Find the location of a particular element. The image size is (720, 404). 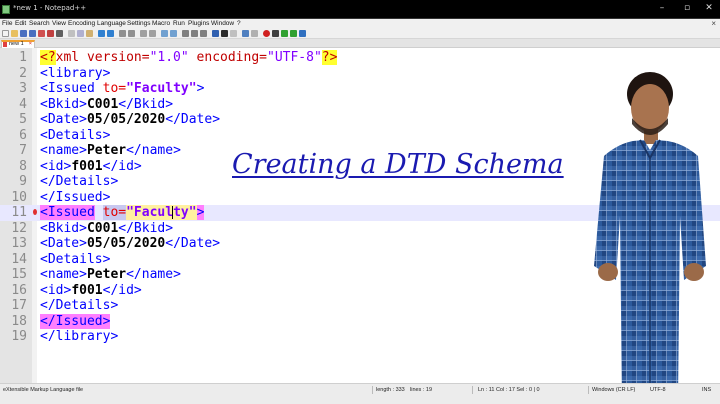

token: "UTF-8" is located at coordinates (294, 57).